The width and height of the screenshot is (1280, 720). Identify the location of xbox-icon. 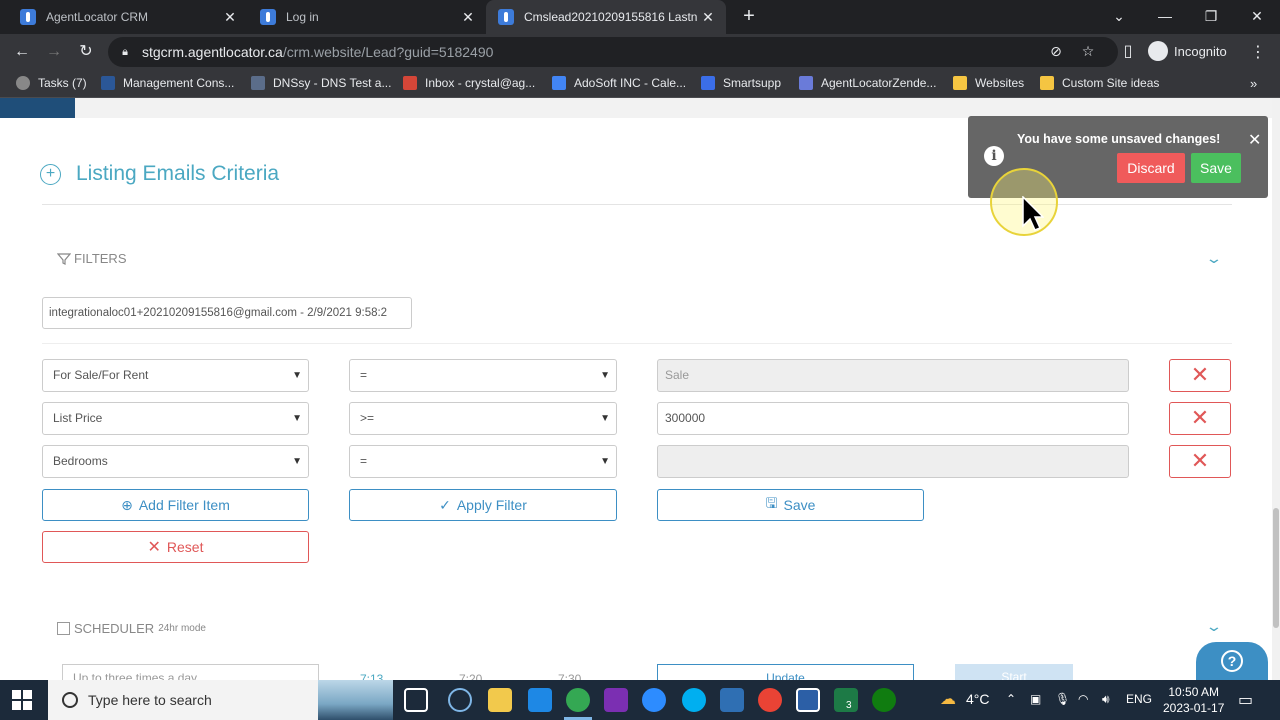
(884, 700).